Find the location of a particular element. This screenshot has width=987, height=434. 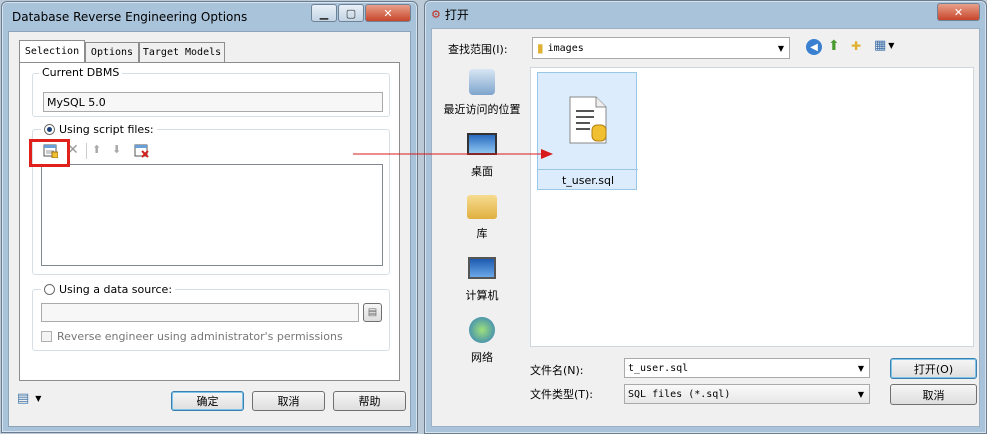

tab-selection: Selection is located at coordinates (52, 51).